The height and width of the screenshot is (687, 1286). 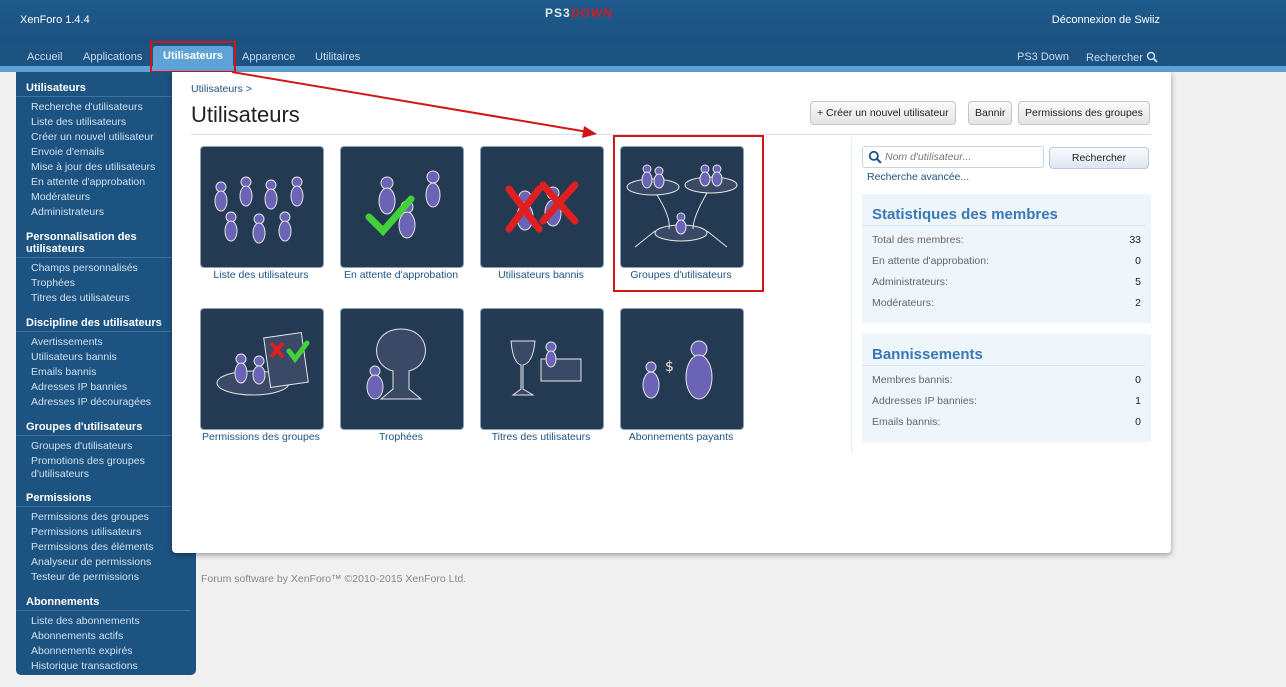 I want to click on sidebar-item-emails: Envoie d'emails, so click(x=106, y=152).